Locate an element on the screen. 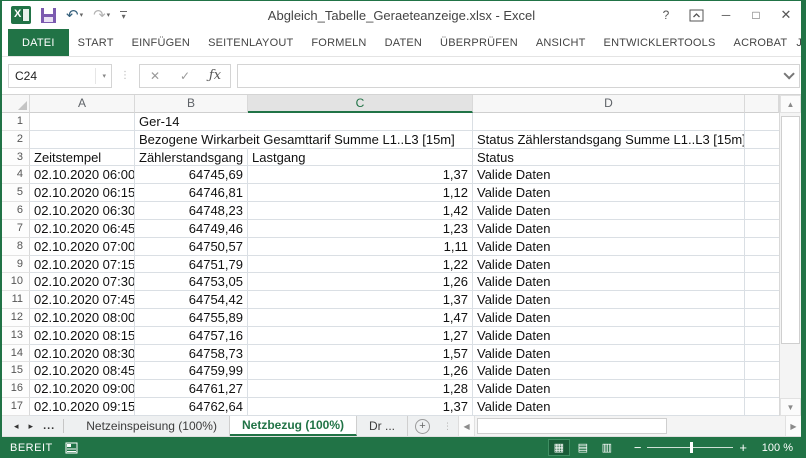  cell: 02.10.2020 08:45 is located at coordinates (82, 371).